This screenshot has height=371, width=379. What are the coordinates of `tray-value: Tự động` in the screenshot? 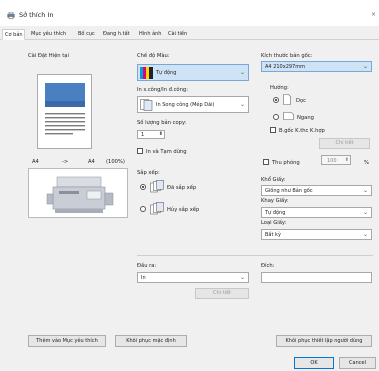 It's located at (275, 213).